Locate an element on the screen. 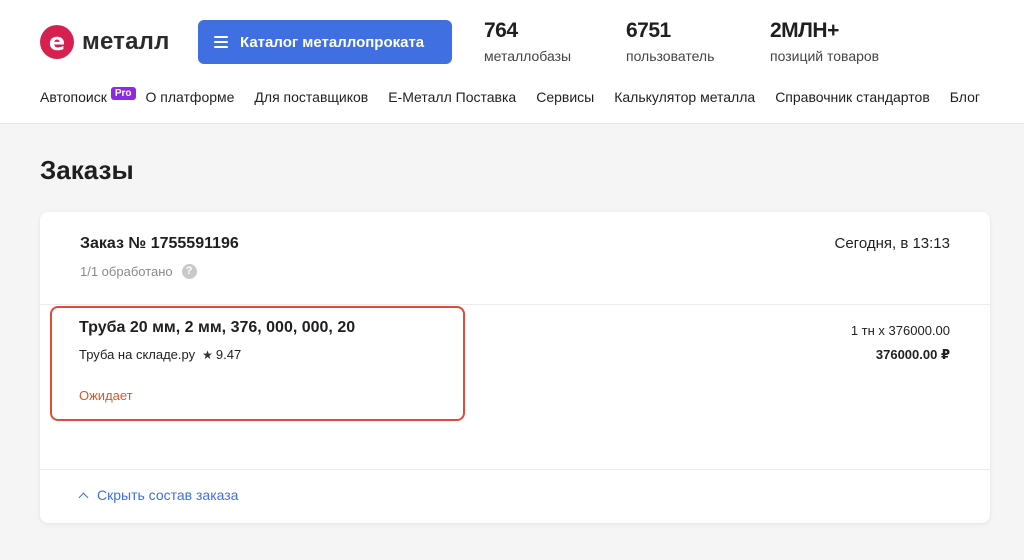  seller-name: Труба на складе.ру is located at coordinates (137, 354).